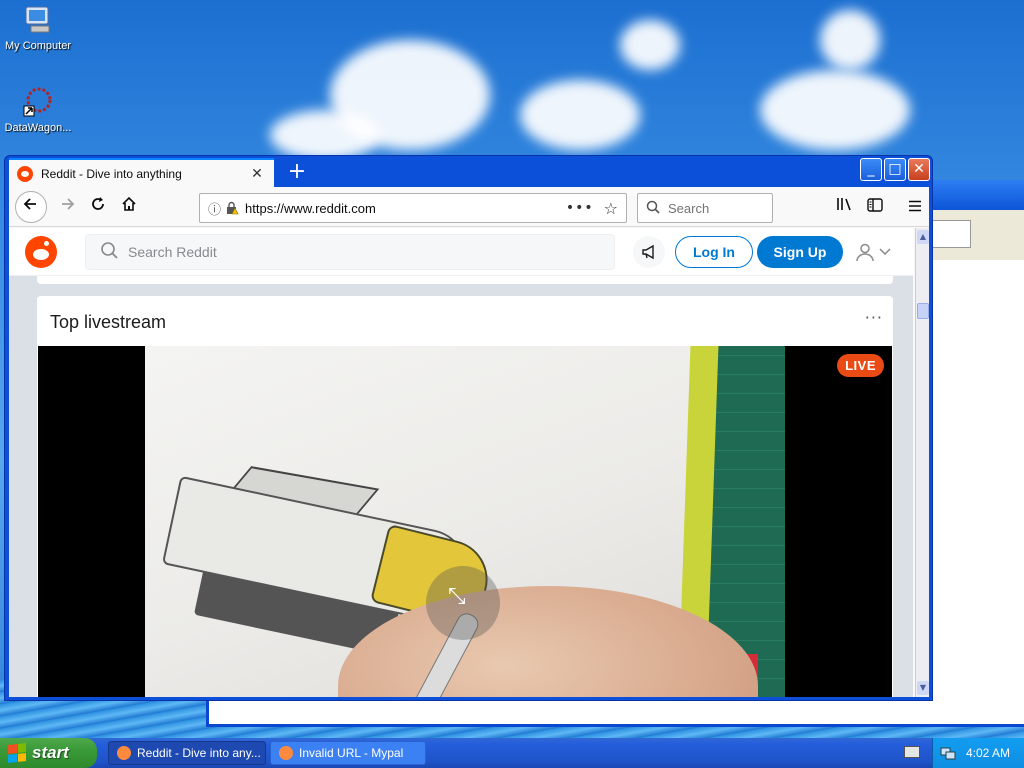 The height and width of the screenshot is (768, 1024). I want to click on maximize-button: □, so click(895, 169).